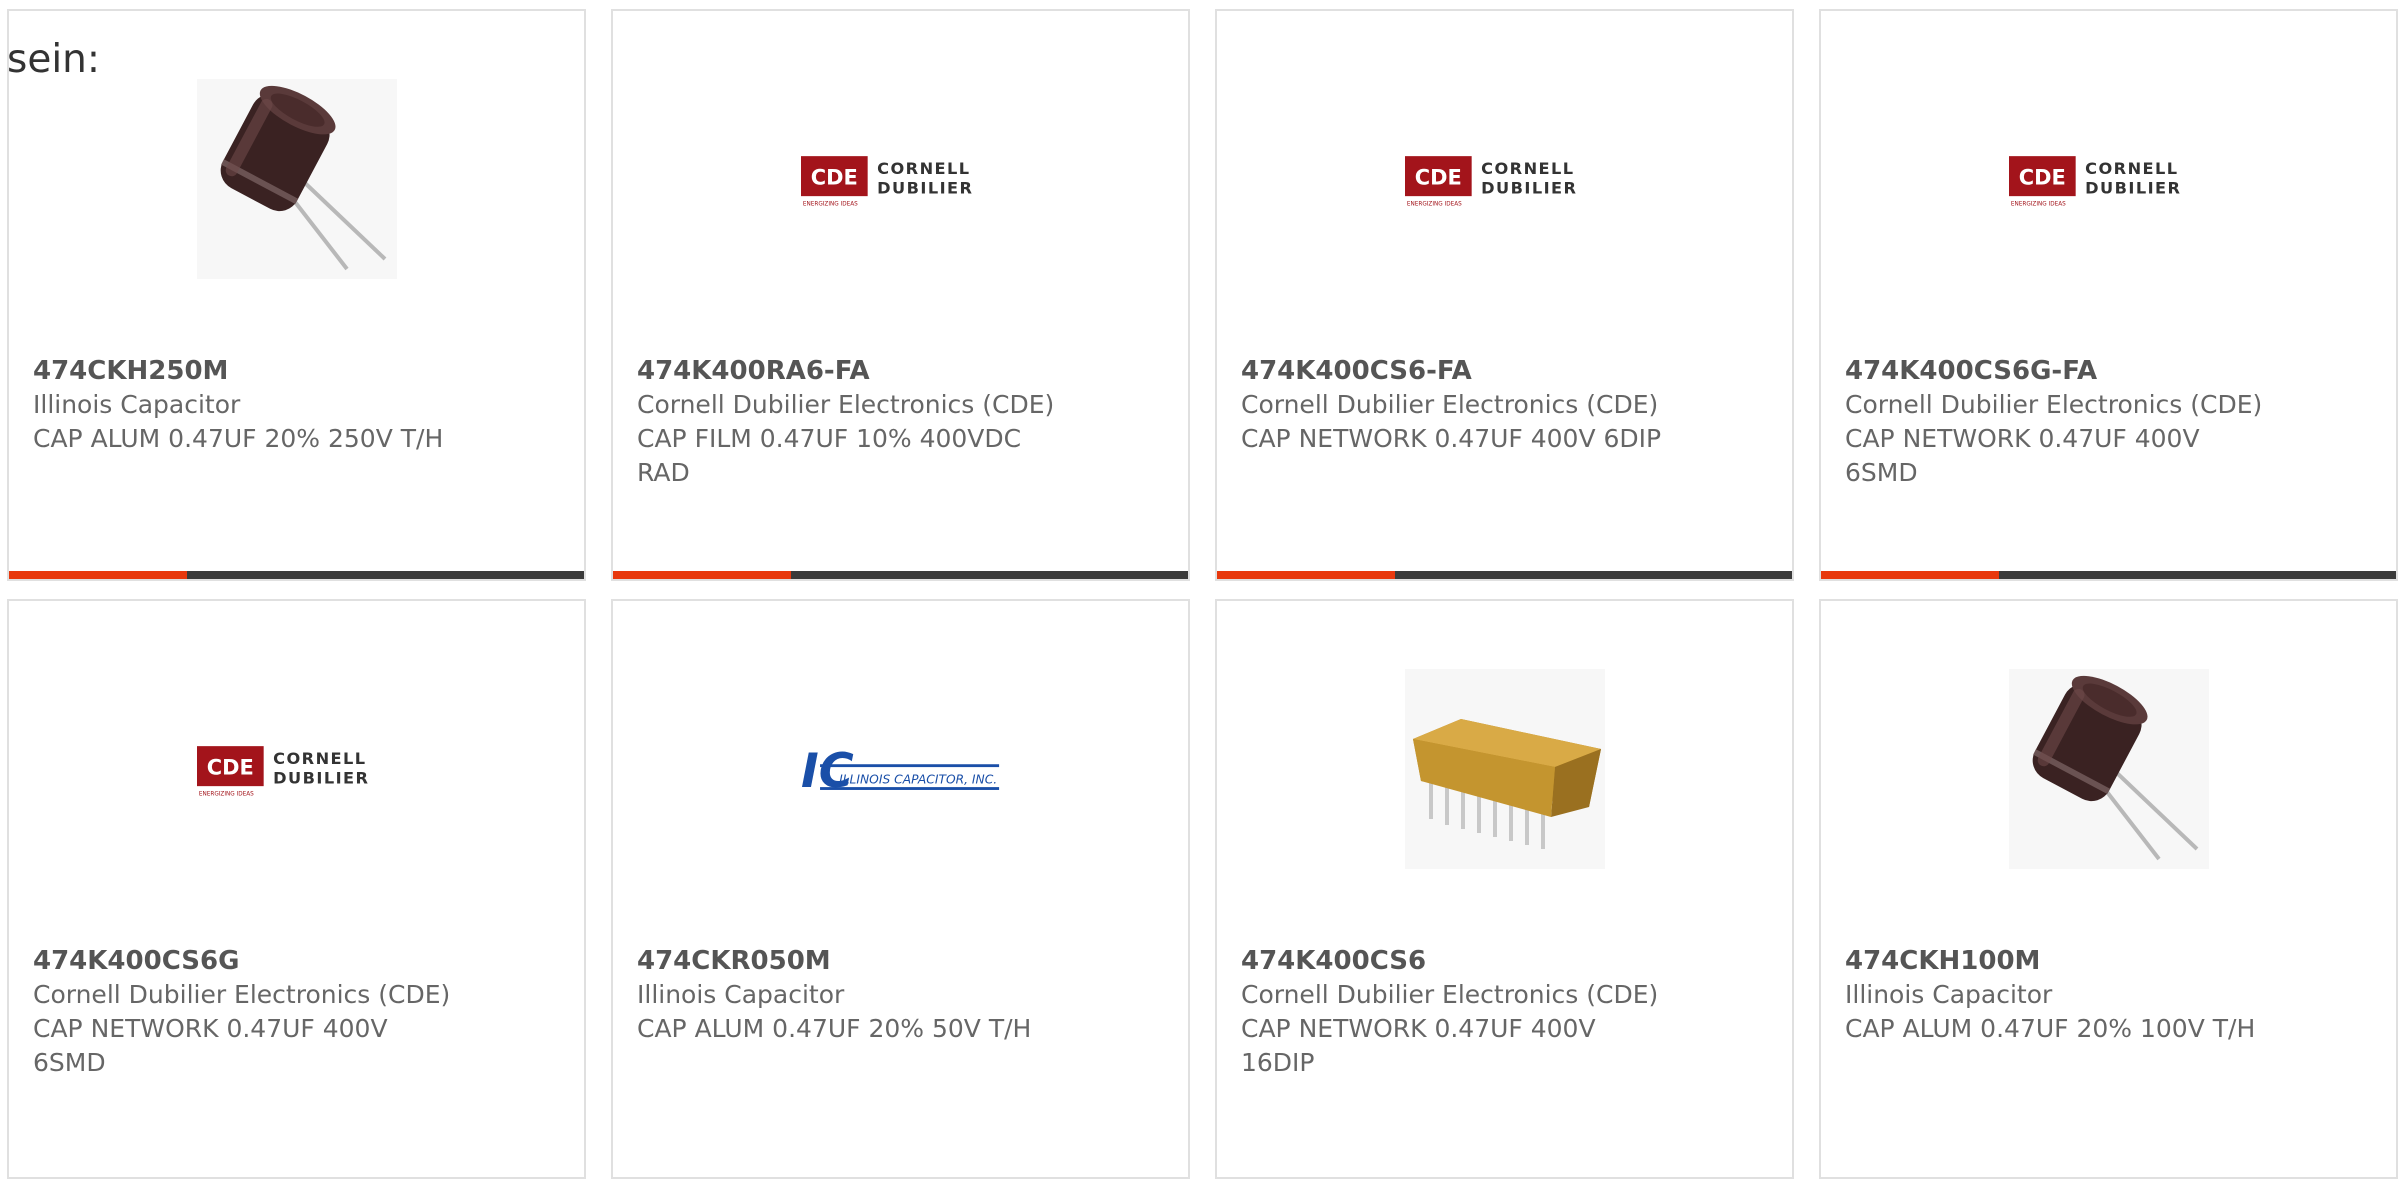  I want to click on ic-logo-graphic: IC ILLINOIS CAPACITOR, INC., so click(900, 771).